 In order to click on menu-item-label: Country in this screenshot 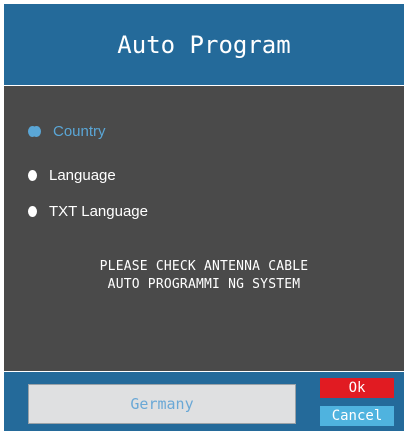, I will do `click(79, 131)`.